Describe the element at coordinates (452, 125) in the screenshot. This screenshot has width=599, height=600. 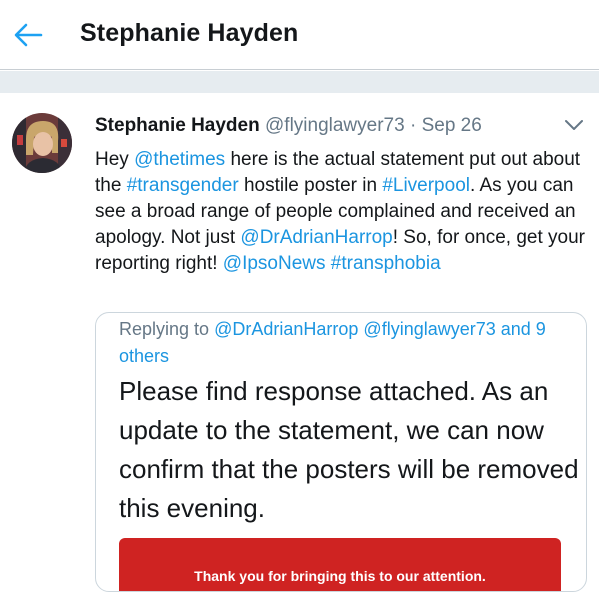
I see `tweet-date: Sep 26` at that location.